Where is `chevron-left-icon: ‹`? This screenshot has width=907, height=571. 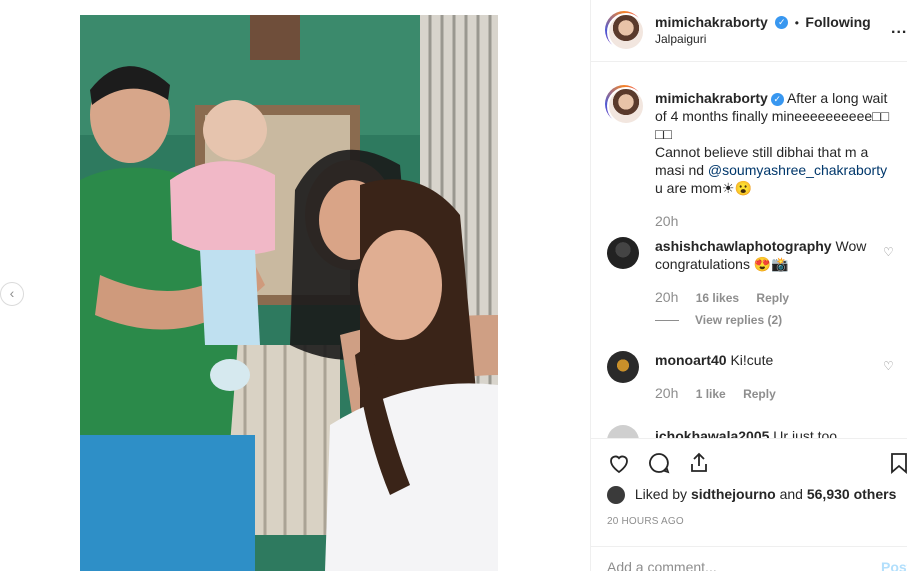
chevron-left-icon: ‹ is located at coordinates (12, 294).